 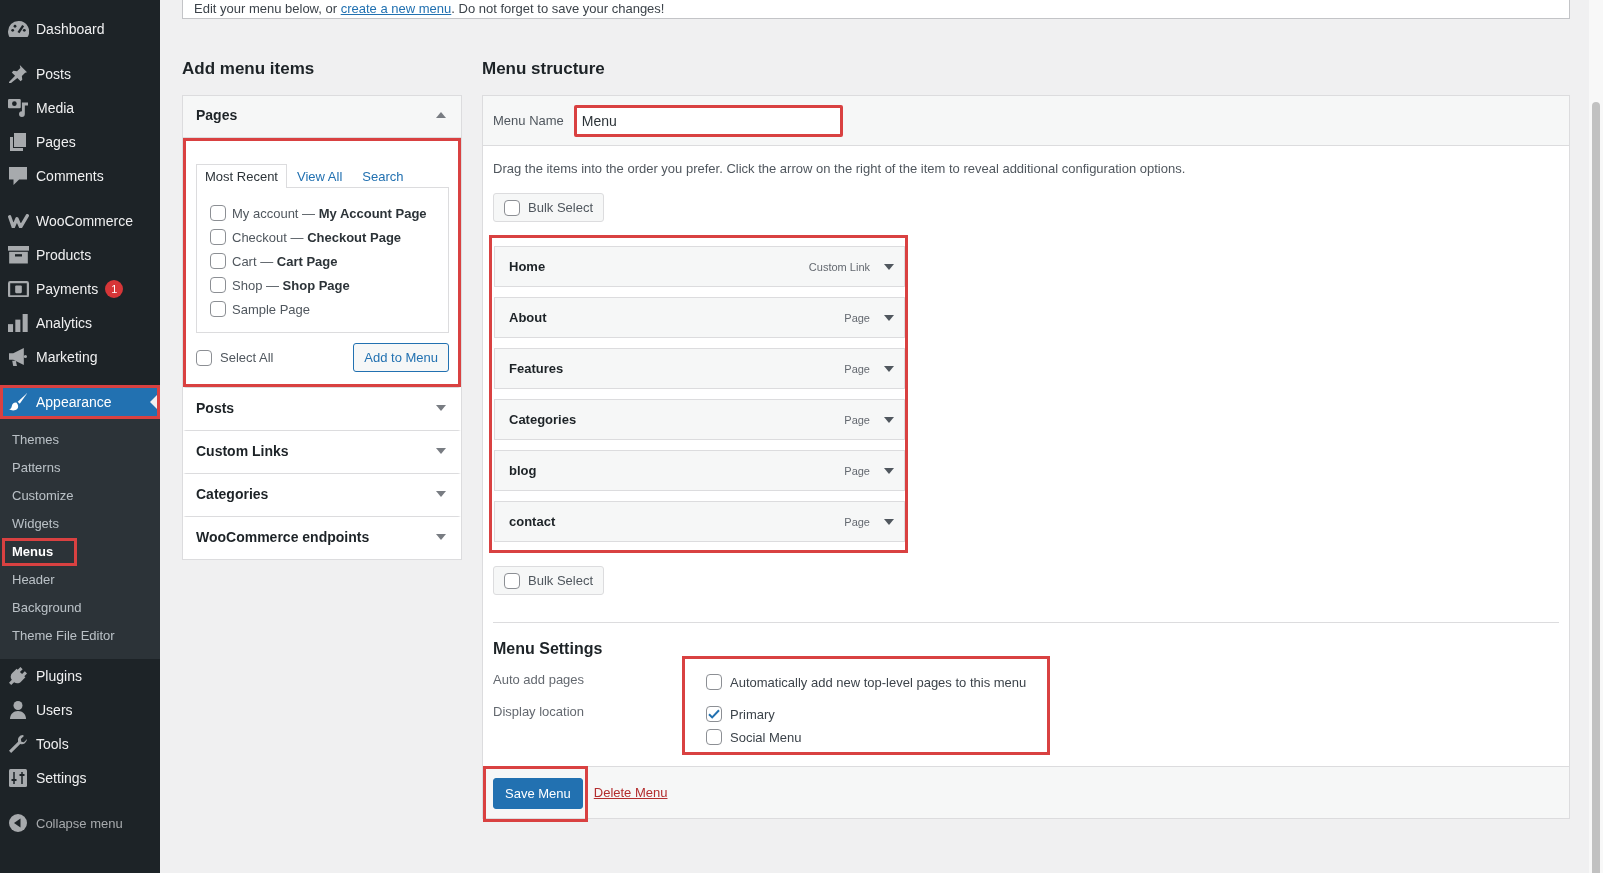 What do you see at coordinates (538, 793) in the screenshot?
I see `save-menu-button: Save Menu` at bounding box center [538, 793].